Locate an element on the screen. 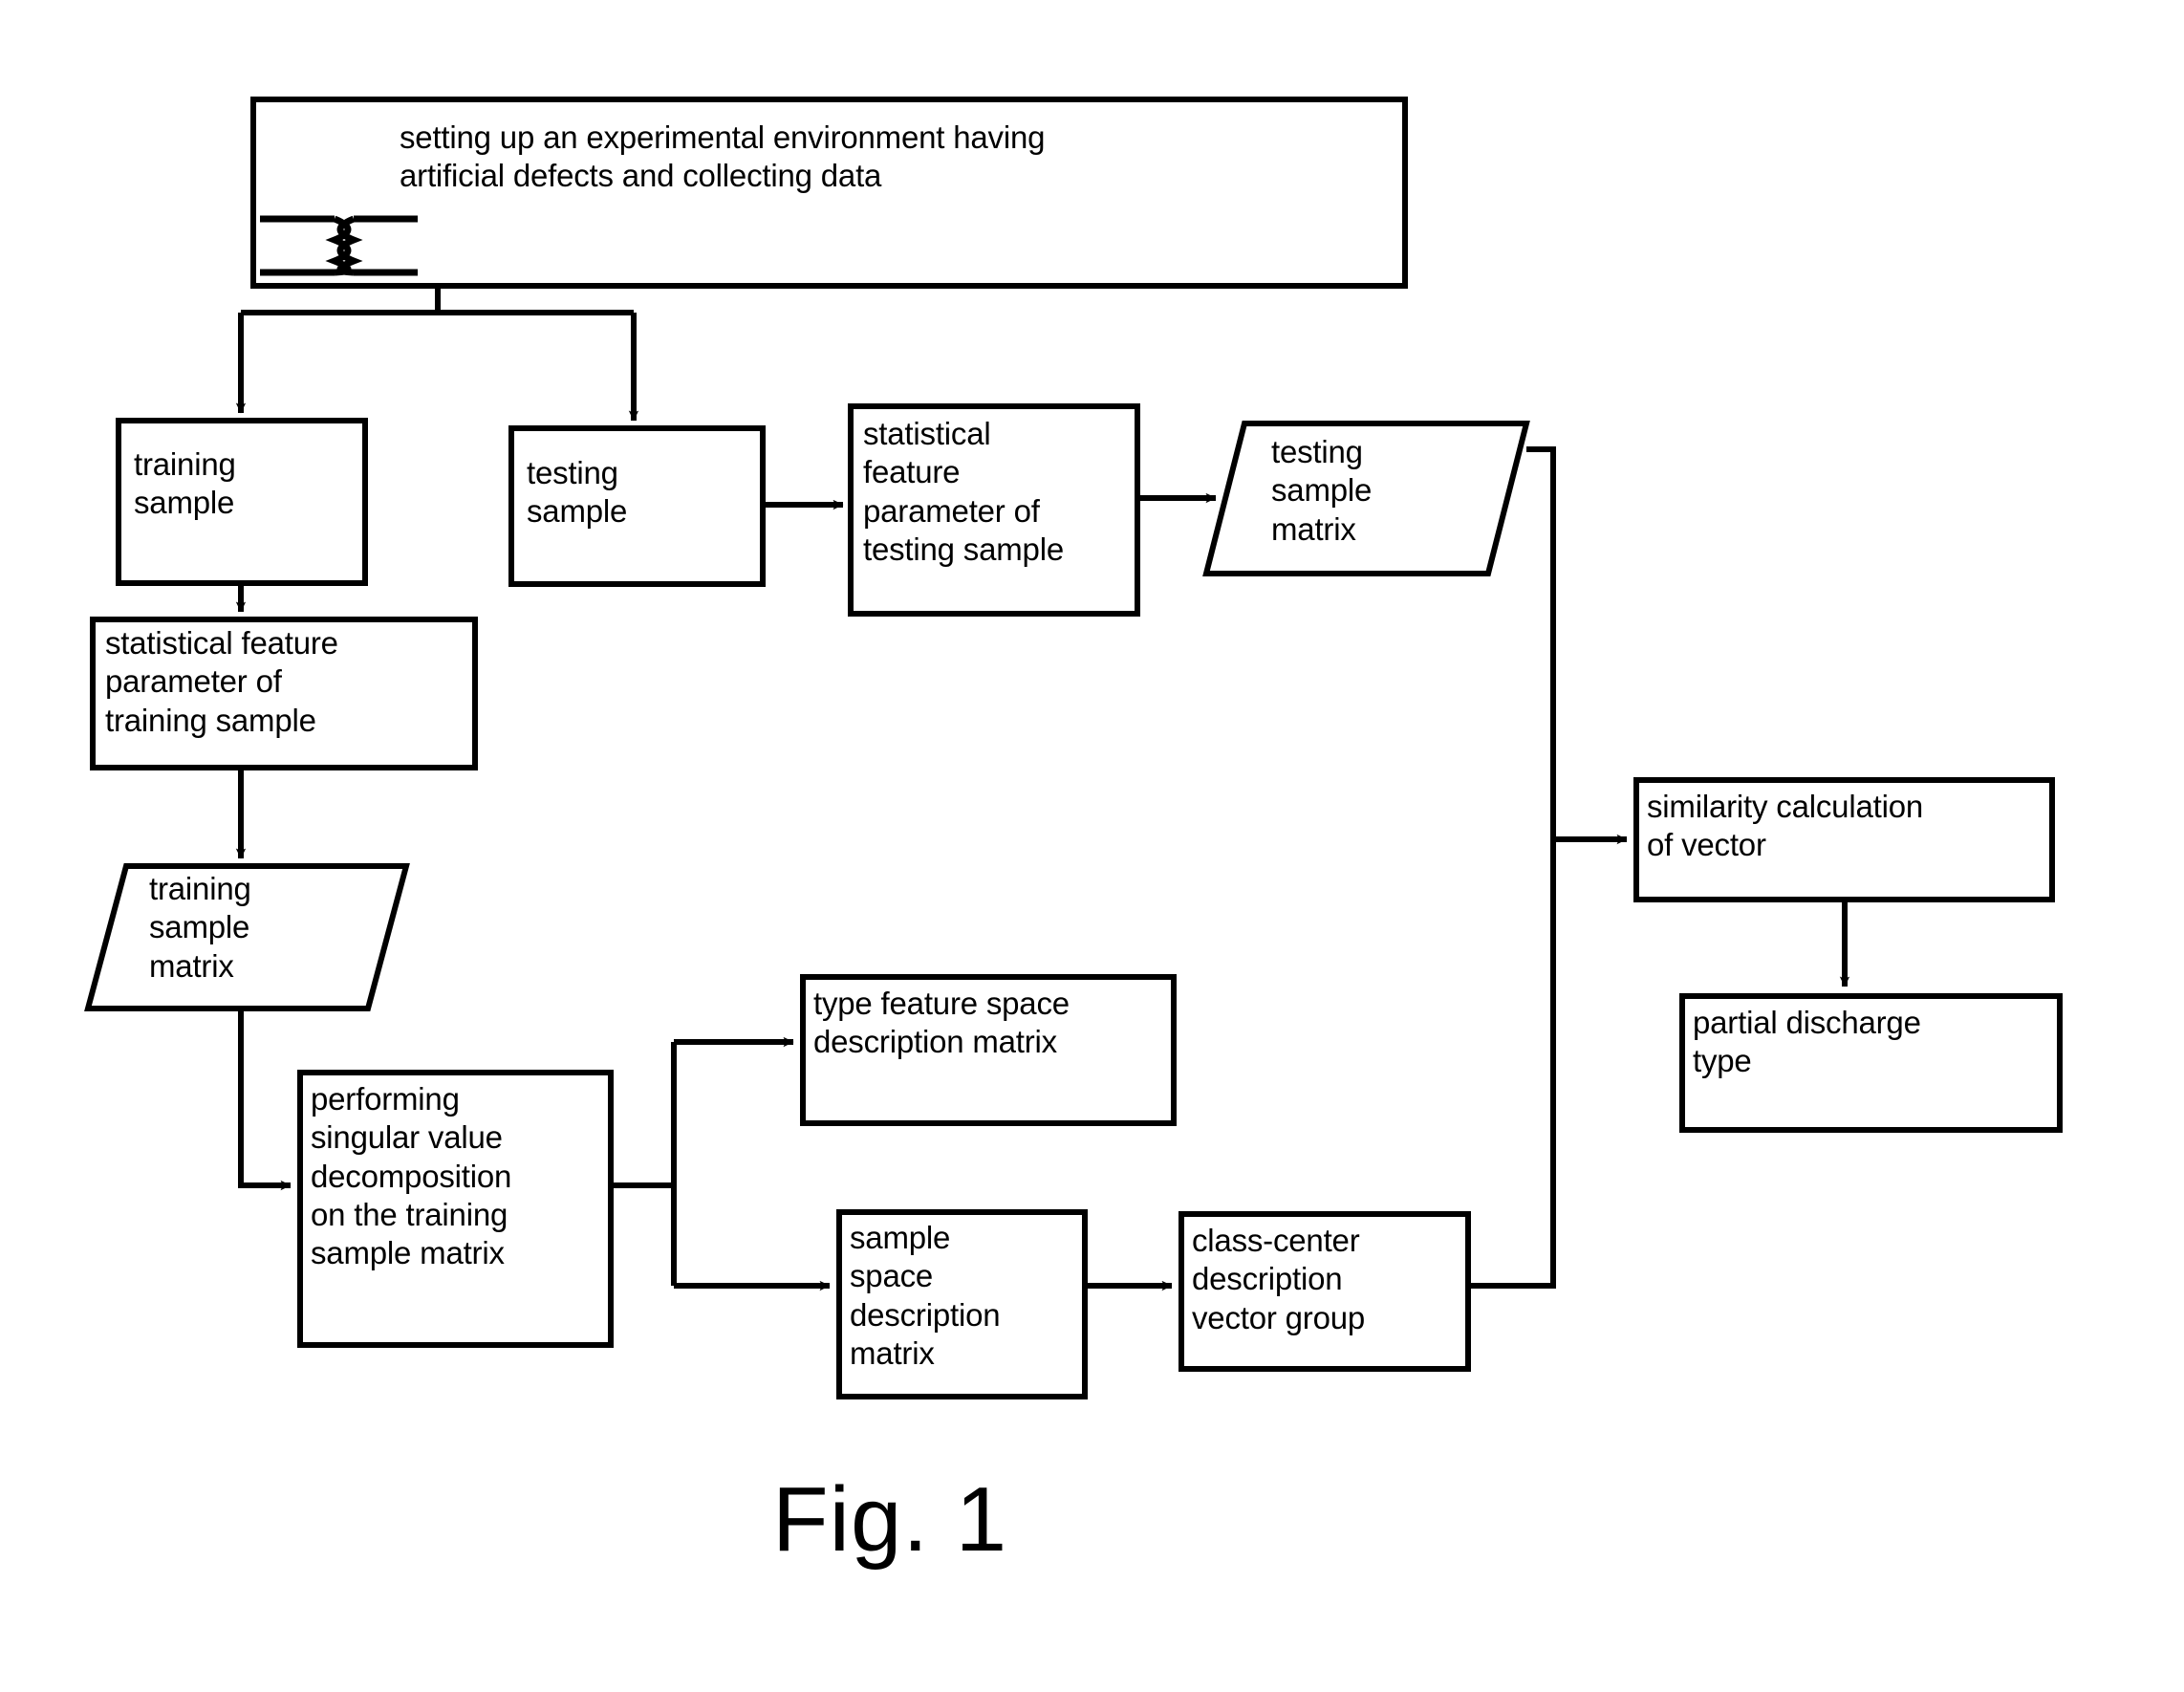 The height and width of the screenshot is (1692, 2184). node-sample-space-label: sample space description matrix is located at coordinates (925, 1295).